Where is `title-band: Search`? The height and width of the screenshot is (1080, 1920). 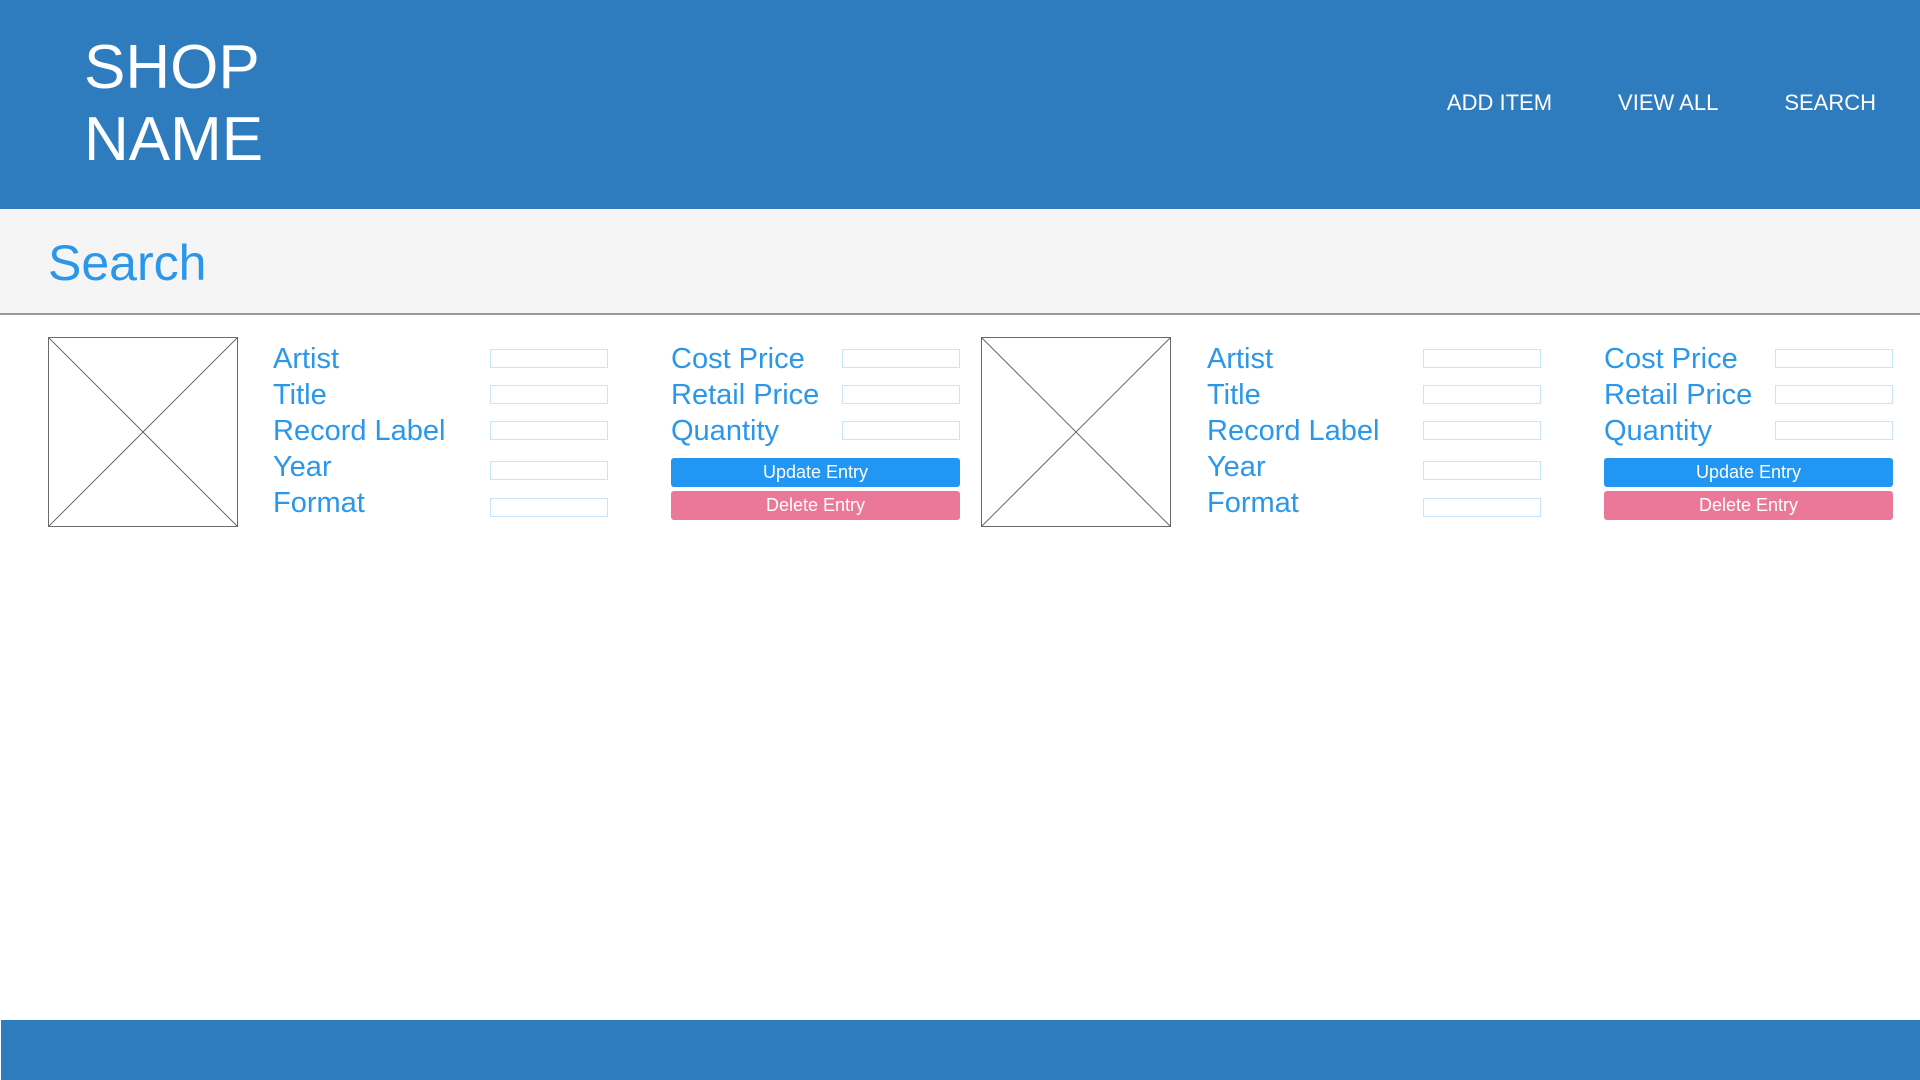
title-band: Search is located at coordinates (960, 262).